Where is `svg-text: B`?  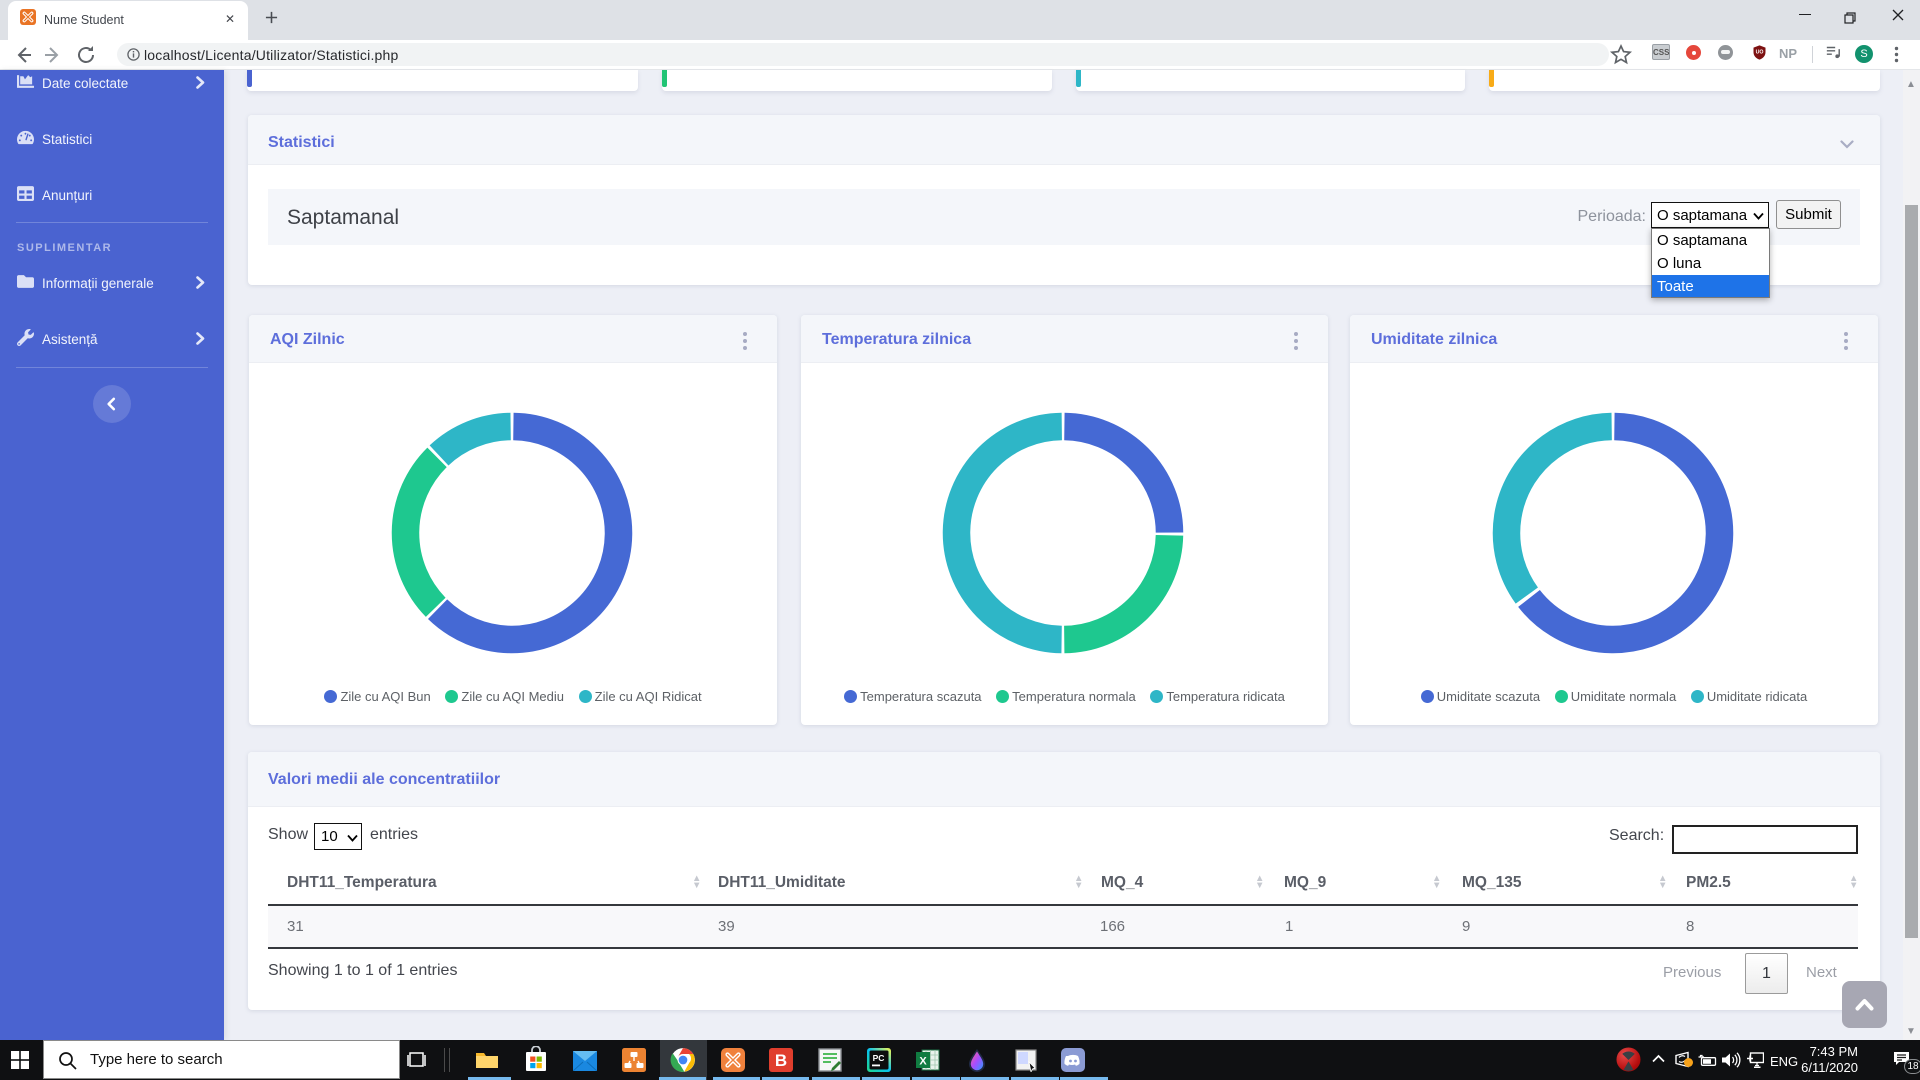 svg-text: B is located at coordinates (781, 1060).